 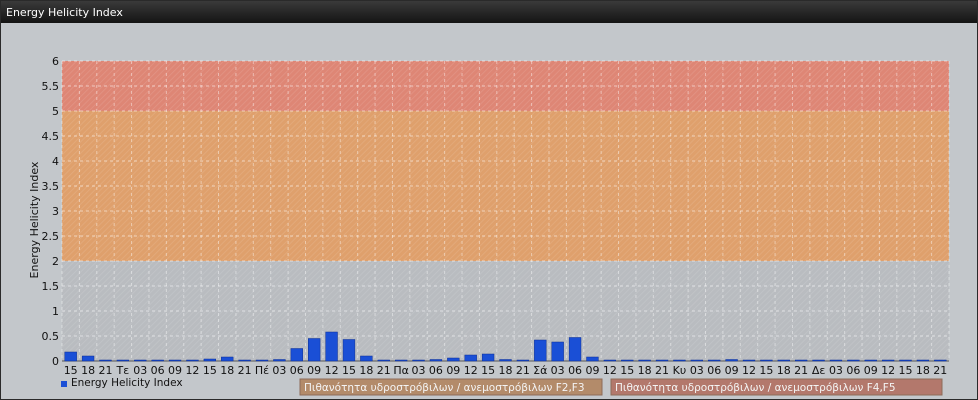 I want to click on y-tick-label: 0, so click(x=55, y=361).